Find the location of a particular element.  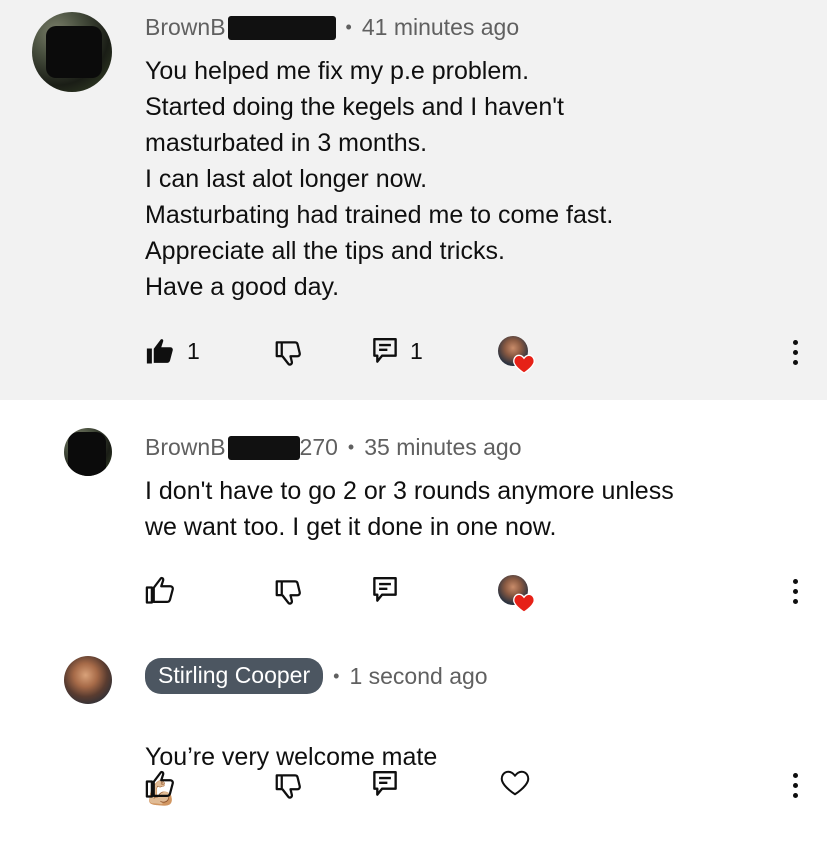

like-count: 1 is located at coordinates (193, 350).